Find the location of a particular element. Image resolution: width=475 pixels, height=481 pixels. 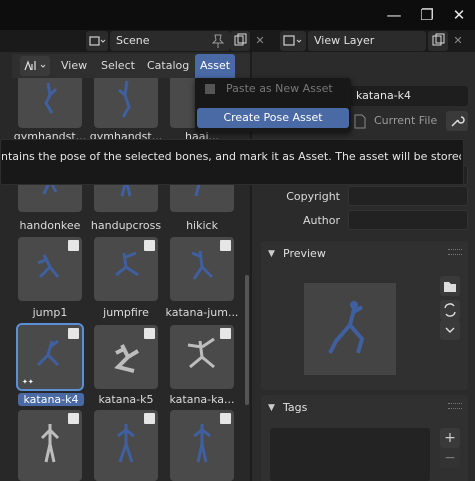

asset-label: jump1 is located at coordinates (50, 312).